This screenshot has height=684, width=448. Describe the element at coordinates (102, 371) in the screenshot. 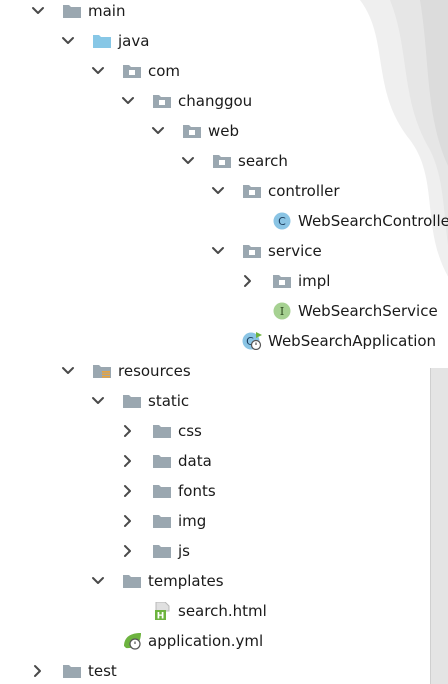

I see `resources-folder-icon` at that location.